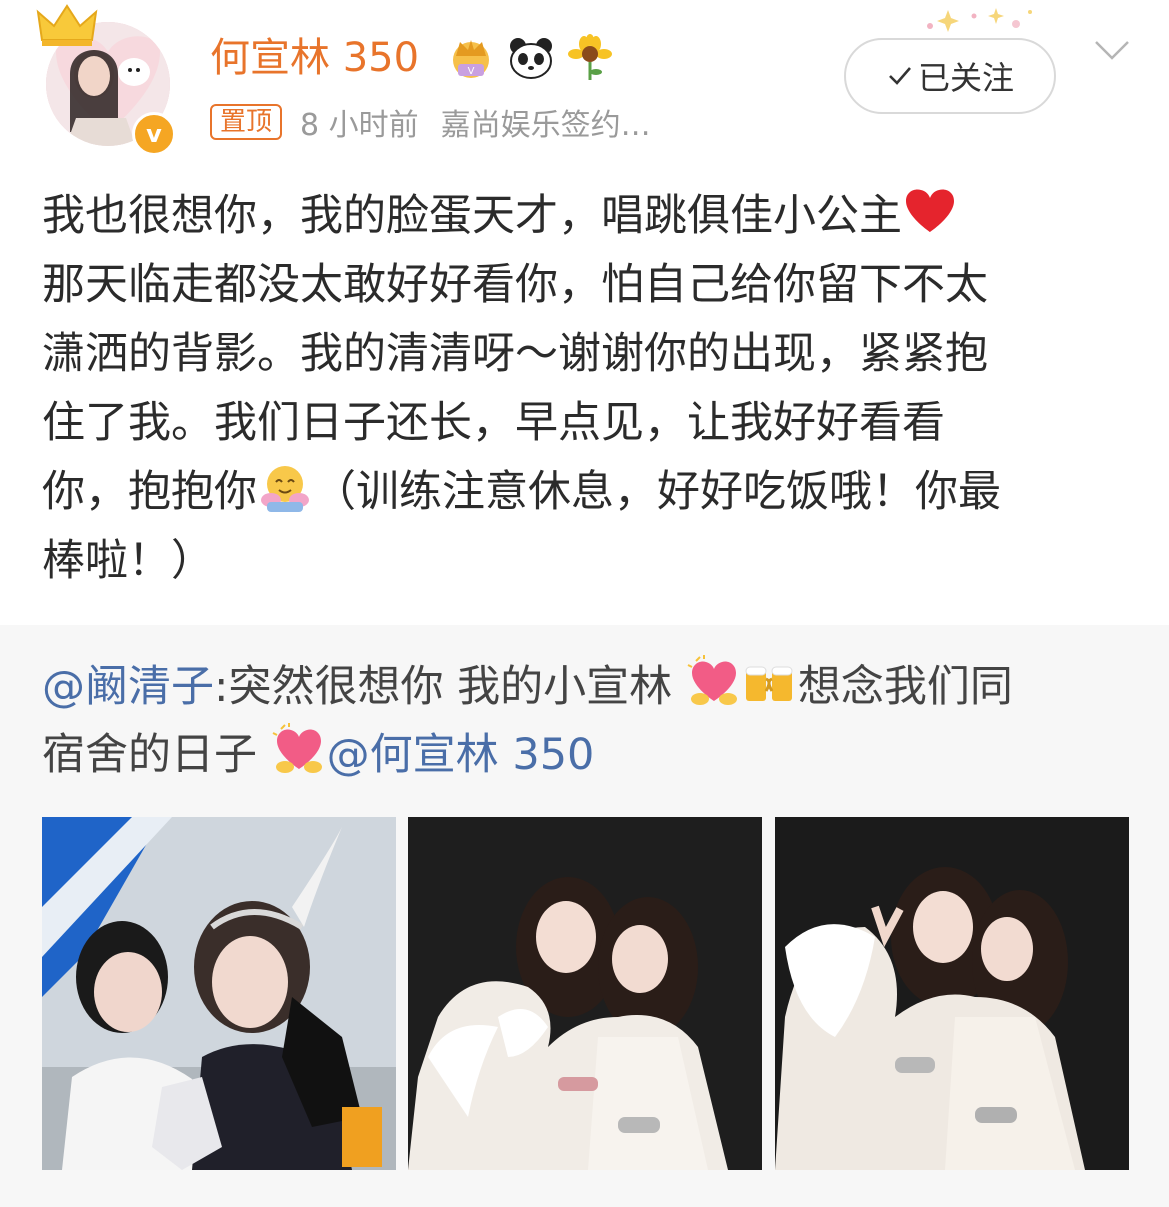  Describe the element at coordinates (128, 561) in the screenshot. I see `post-line: 棒啦！）` at that location.